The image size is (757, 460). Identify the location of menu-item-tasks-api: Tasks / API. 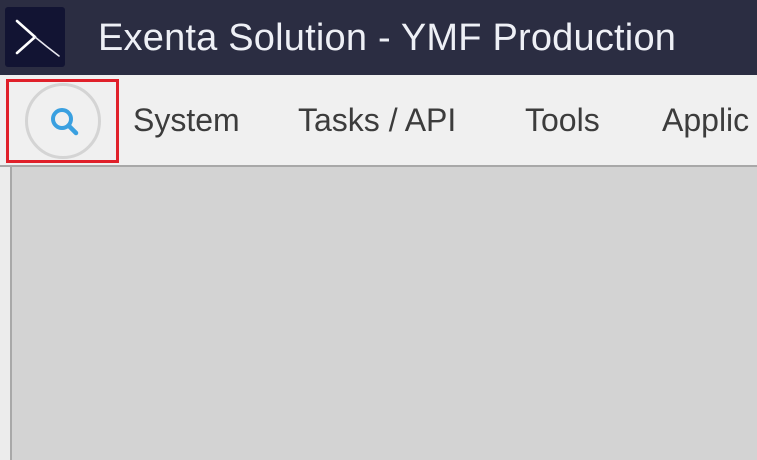
(377, 120).